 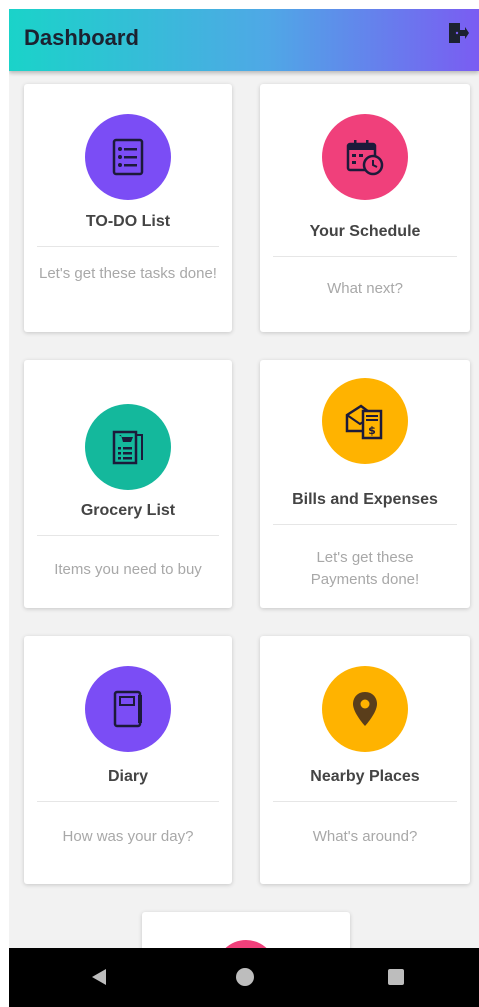 I want to click on todo-list-card: TO-DO List Let's get these tasks done!, so click(x=128, y=208).